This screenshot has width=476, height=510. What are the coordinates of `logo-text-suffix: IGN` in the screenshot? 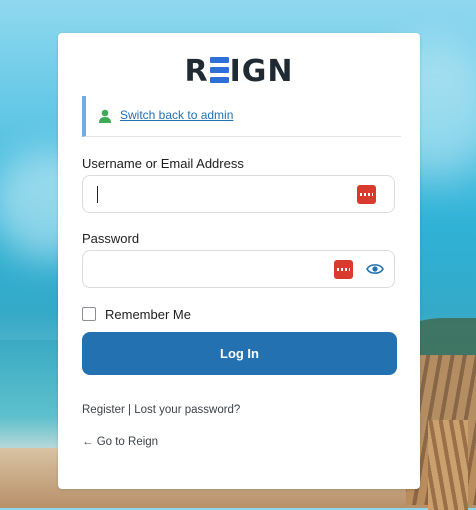 It's located at (261, 71).